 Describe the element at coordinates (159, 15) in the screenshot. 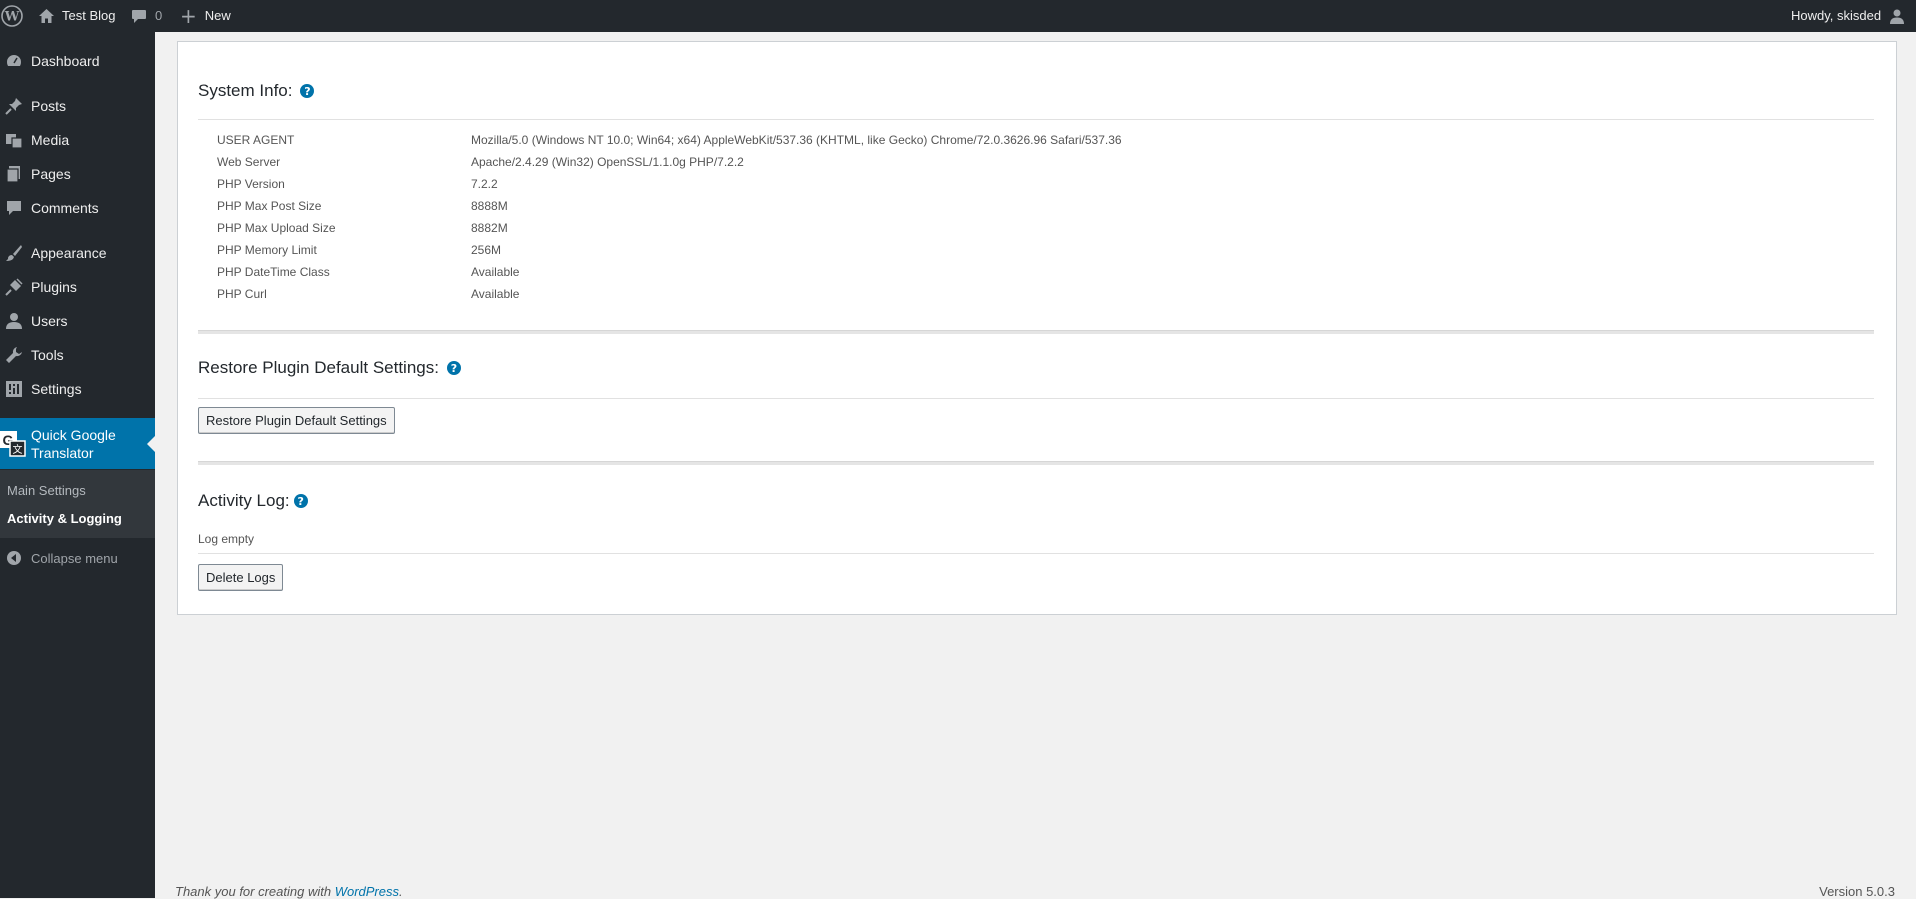

I see `comments-count: 0` at that location.